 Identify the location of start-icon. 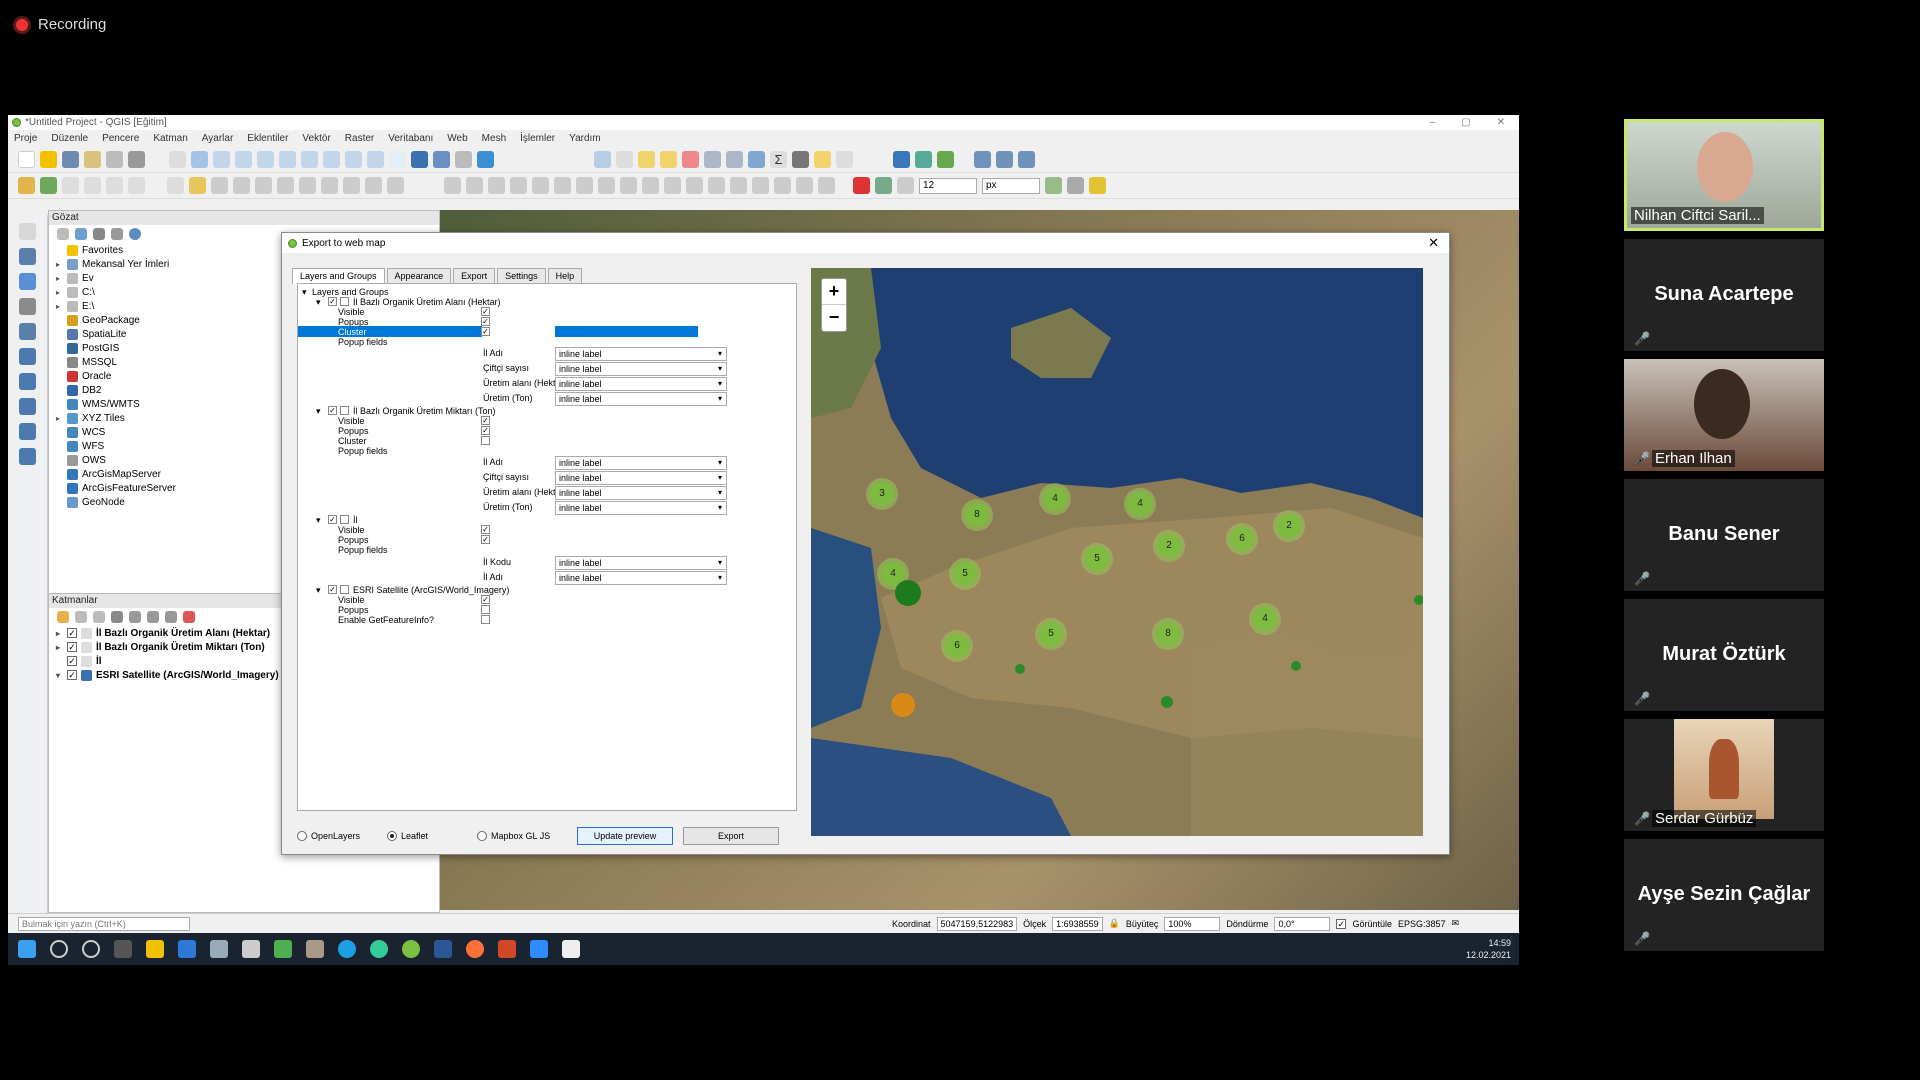
(27, 949).